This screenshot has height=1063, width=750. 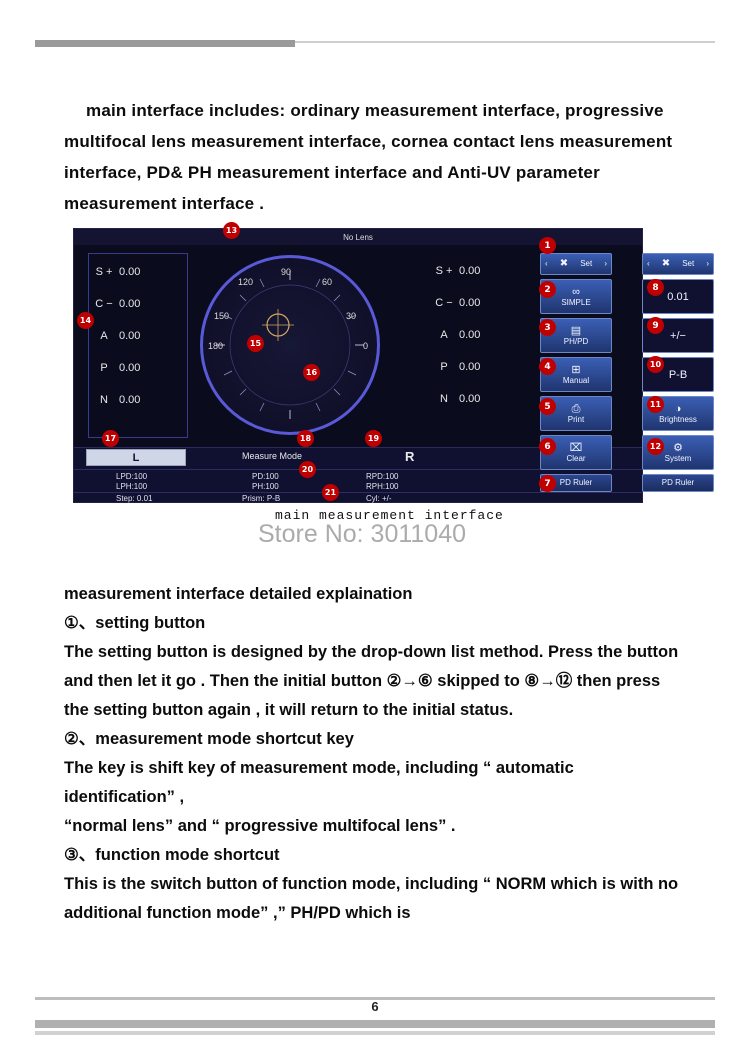 I want to click on chevron-left-icon: ‹, so click(x=546, y=263).